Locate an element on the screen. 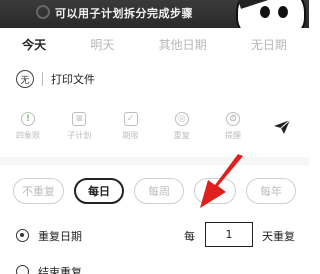  mascot-icon is located at coordinates (271, 14).